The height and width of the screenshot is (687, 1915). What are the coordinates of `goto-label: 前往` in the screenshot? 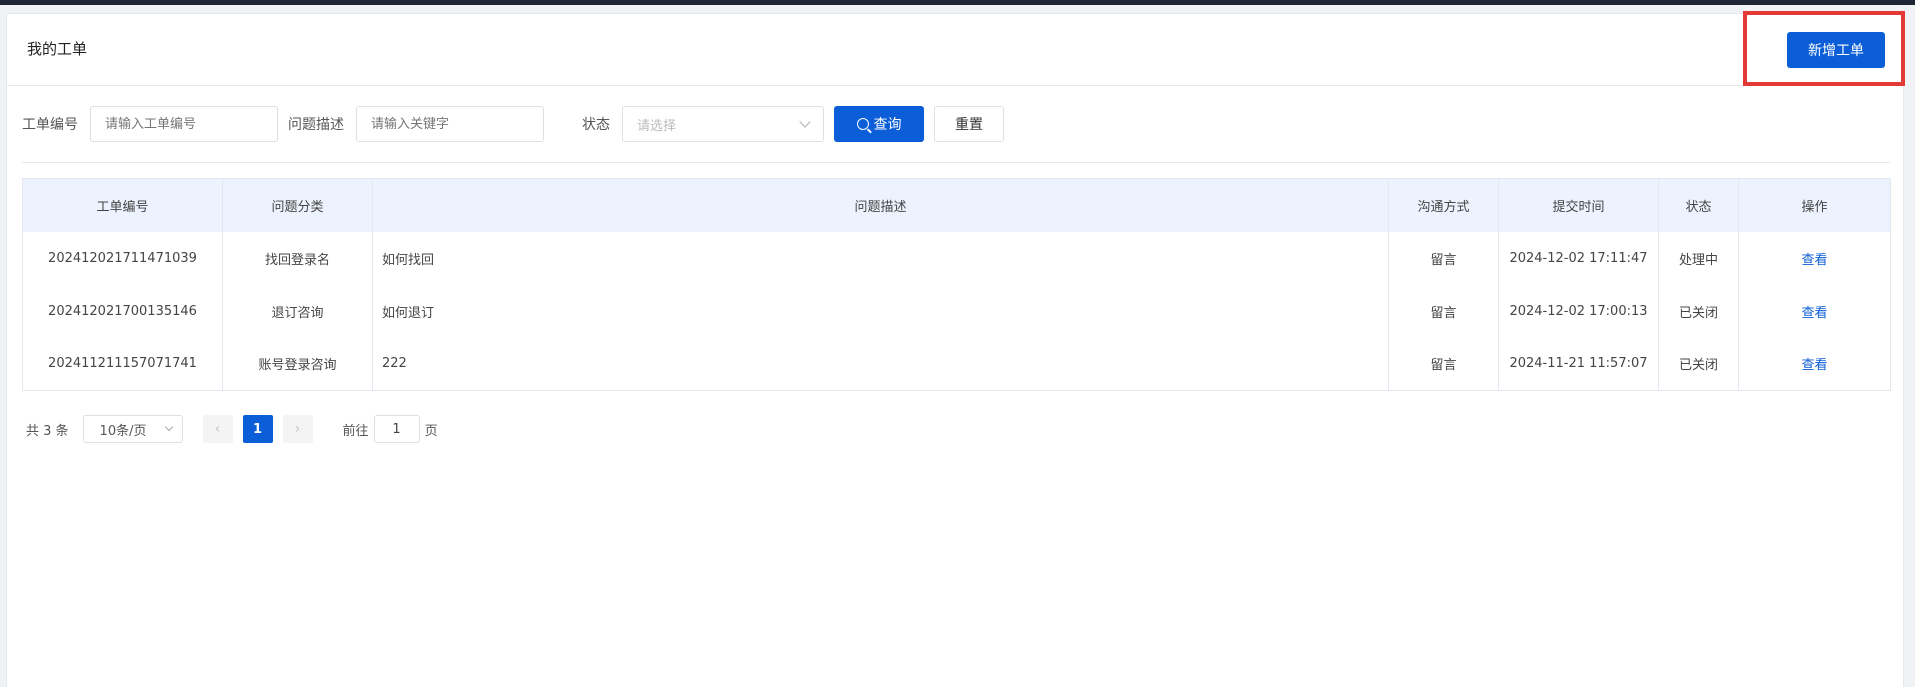 It's located at (355, 431).